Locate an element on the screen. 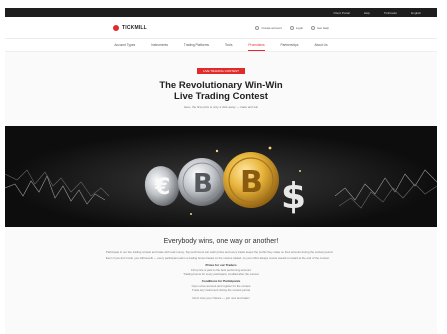 This screenshot has height=334, width=447. header-actions: Create account Login Get Help is located at coordinates (292, 27).